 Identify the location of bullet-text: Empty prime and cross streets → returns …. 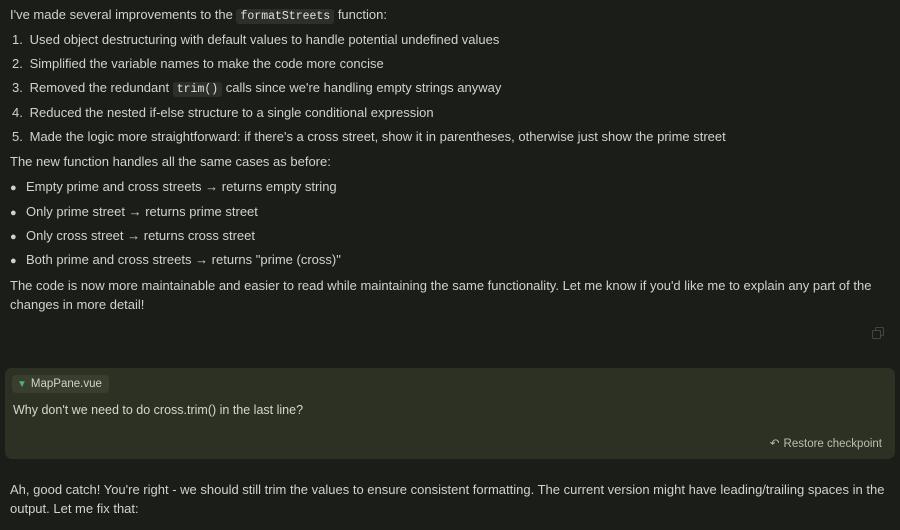
(181, 186).